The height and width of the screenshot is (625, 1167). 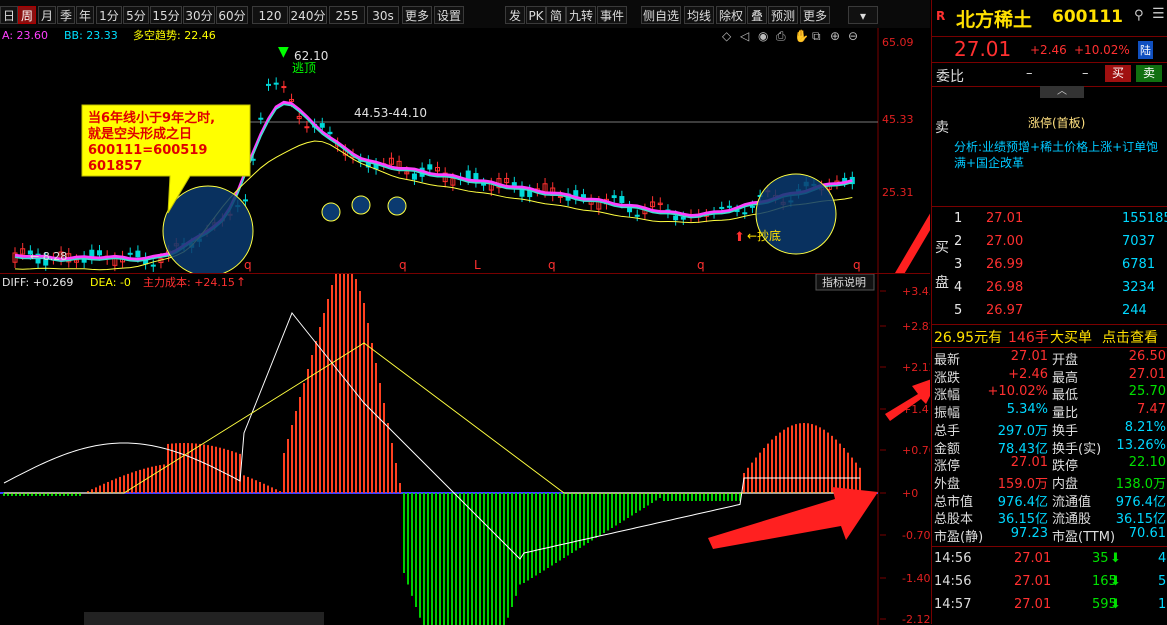 I want to click on toolbar-item-3: 季, so click(x=66, y=15).